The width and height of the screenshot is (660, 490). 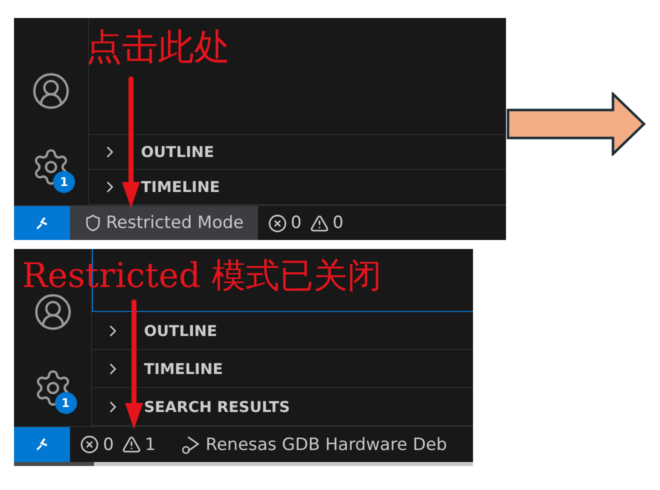 What do you see at coordinates (120, 444) in the screenshot?
I see `problems-indicator: 0 1` at bounding box center [120, 444].